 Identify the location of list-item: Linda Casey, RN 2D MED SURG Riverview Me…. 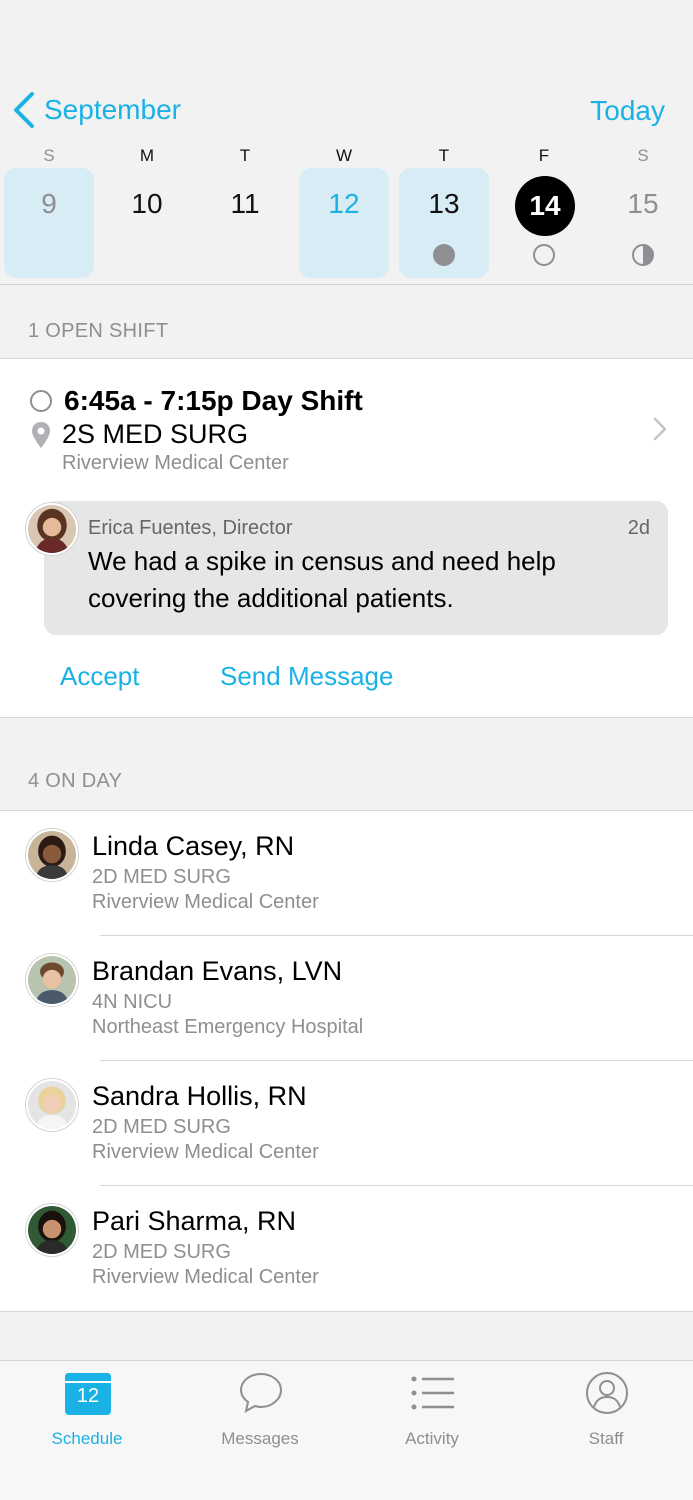
(346, 873).